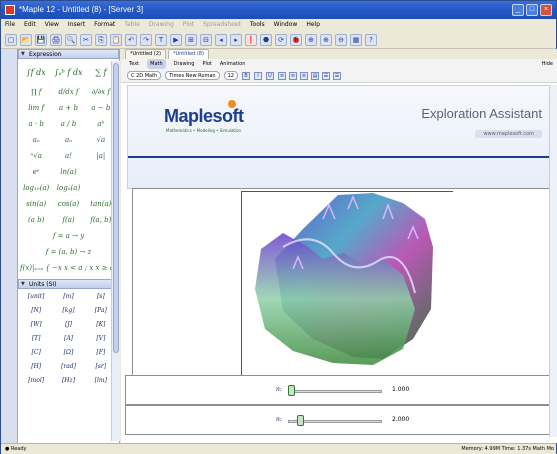 Image resolution: width=557 pixels, height=454 pixels. Describe the element at coordinates (68, 108) in the screenshot. I see `expression-item: a + b` at that location.